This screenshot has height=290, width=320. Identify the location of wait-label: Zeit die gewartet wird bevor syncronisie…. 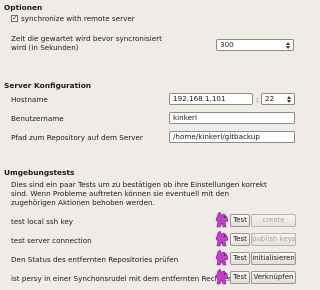
(86, 43).